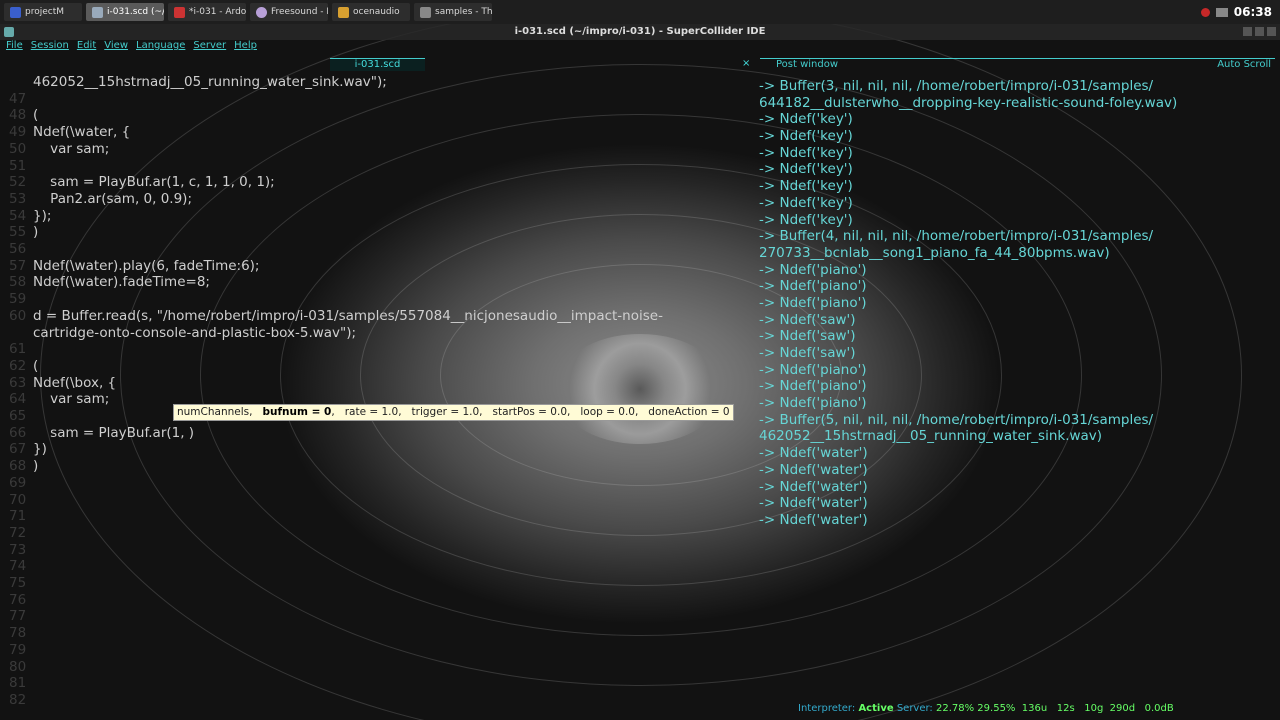  What do you see at coordinates (1247, 31) in the screenshot?
I see `minimize-icon` at bounding box center [1247, 31].